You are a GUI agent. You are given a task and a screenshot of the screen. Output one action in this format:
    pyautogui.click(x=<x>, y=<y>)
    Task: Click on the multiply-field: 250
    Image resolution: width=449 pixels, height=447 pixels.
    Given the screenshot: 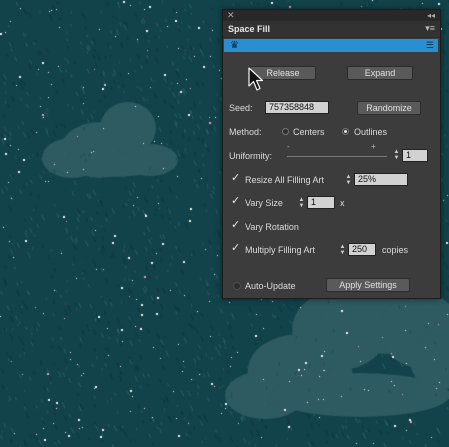 What is the action you would take?
    pyautogui.click(x=362, y=249)
    